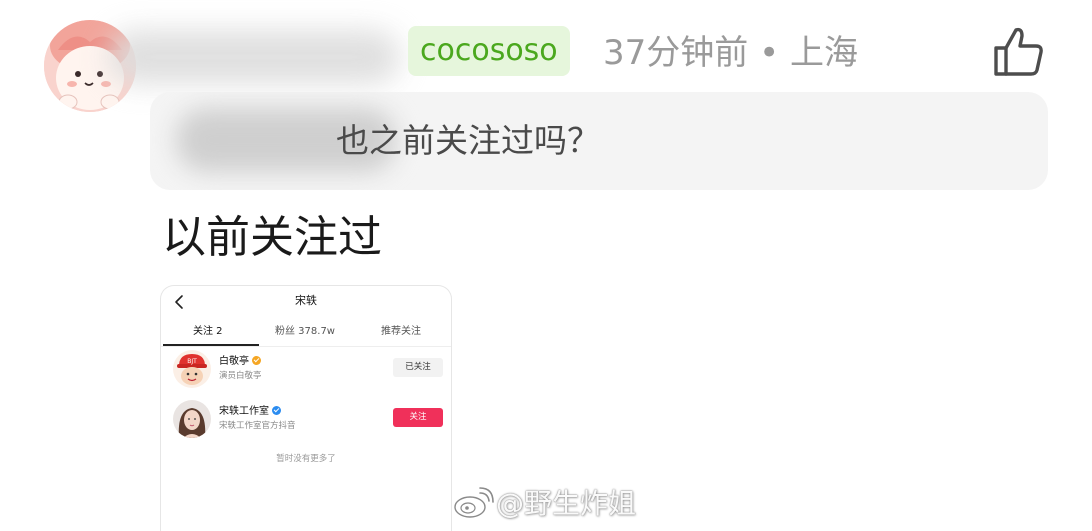 Image resolution: width=1092 pixels, height=531 pixels. I want to click on user-name-text: 宋轶工作室, so click(244, 411).